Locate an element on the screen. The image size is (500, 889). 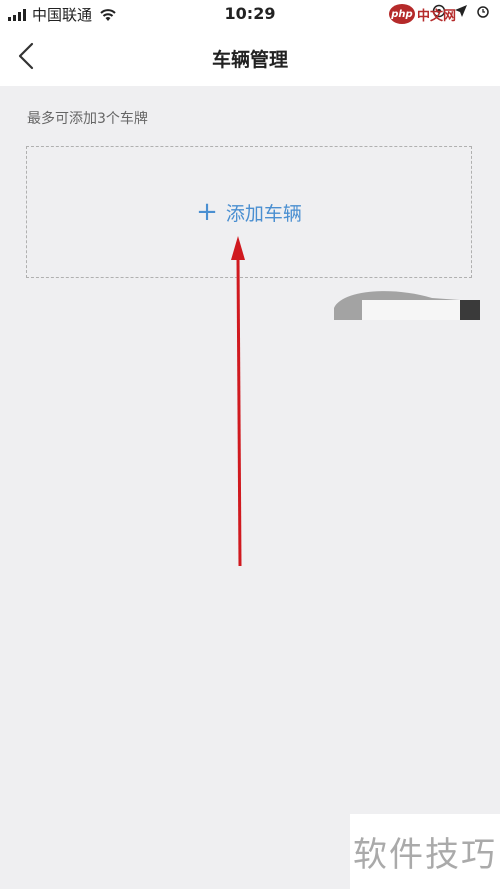
plus-icon: + is located at coordinates (207, 212).